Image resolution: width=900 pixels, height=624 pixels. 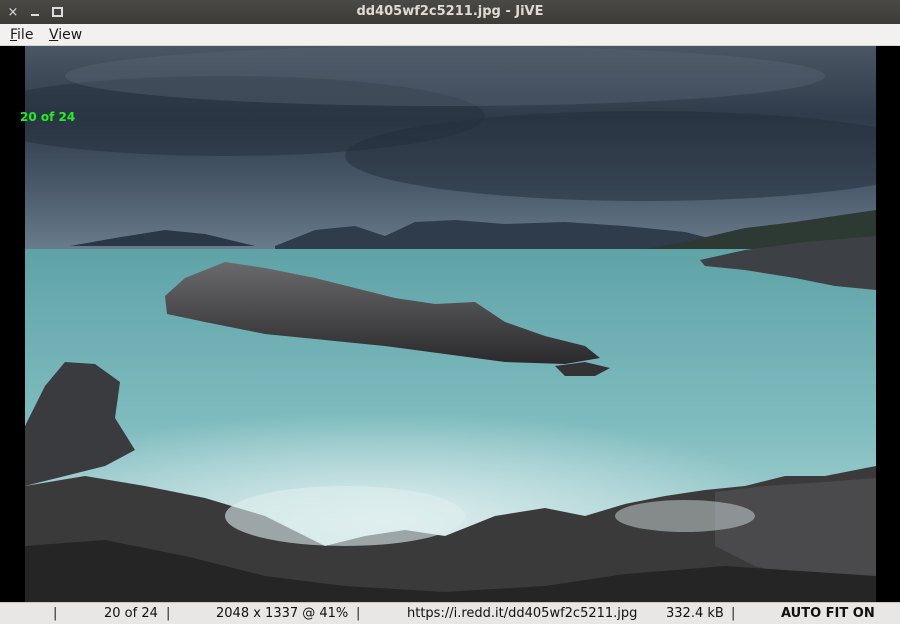 I want to click on menu-view-mnemonic: V, so click(x=54, y=35).